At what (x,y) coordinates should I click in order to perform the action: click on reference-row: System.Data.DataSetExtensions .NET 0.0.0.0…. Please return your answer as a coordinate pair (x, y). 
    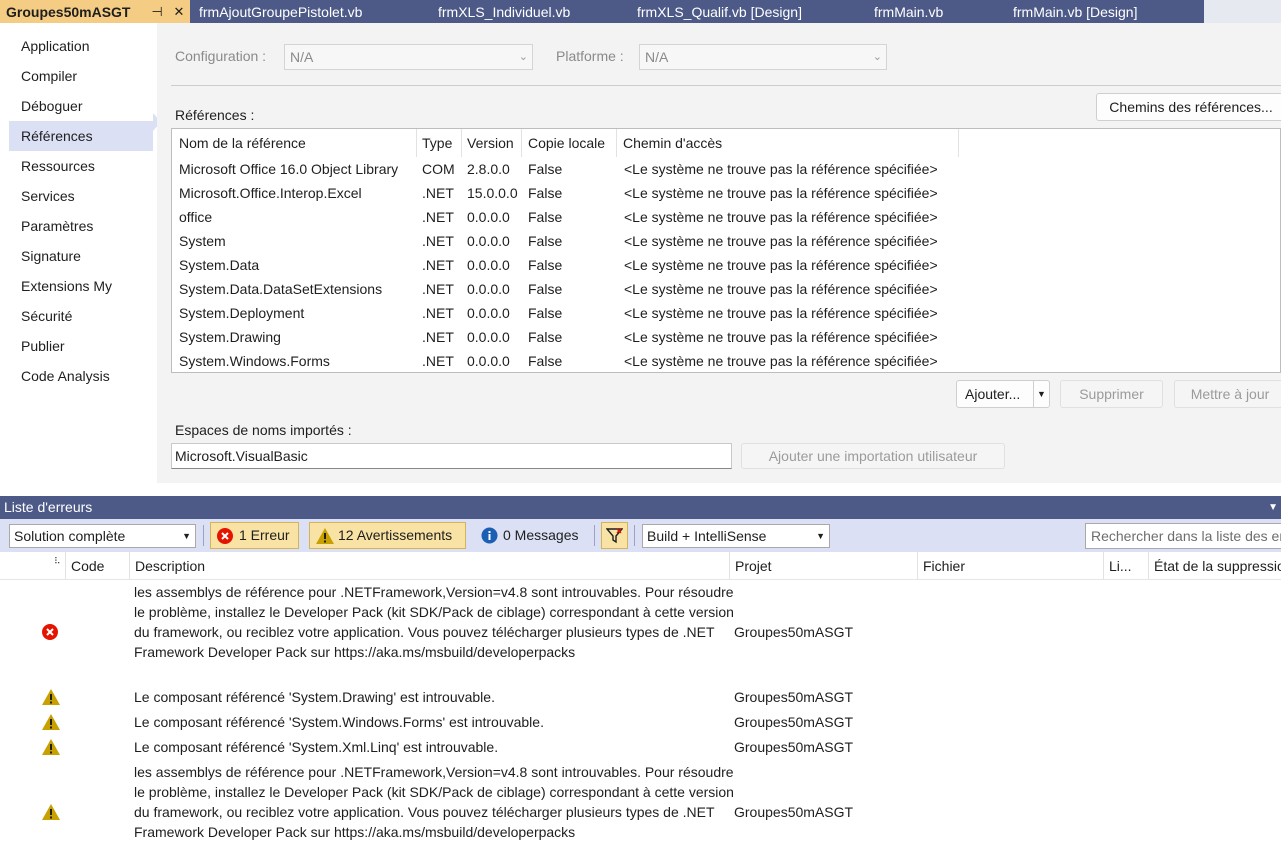
    Looking at the image, I should click on (726, 289).